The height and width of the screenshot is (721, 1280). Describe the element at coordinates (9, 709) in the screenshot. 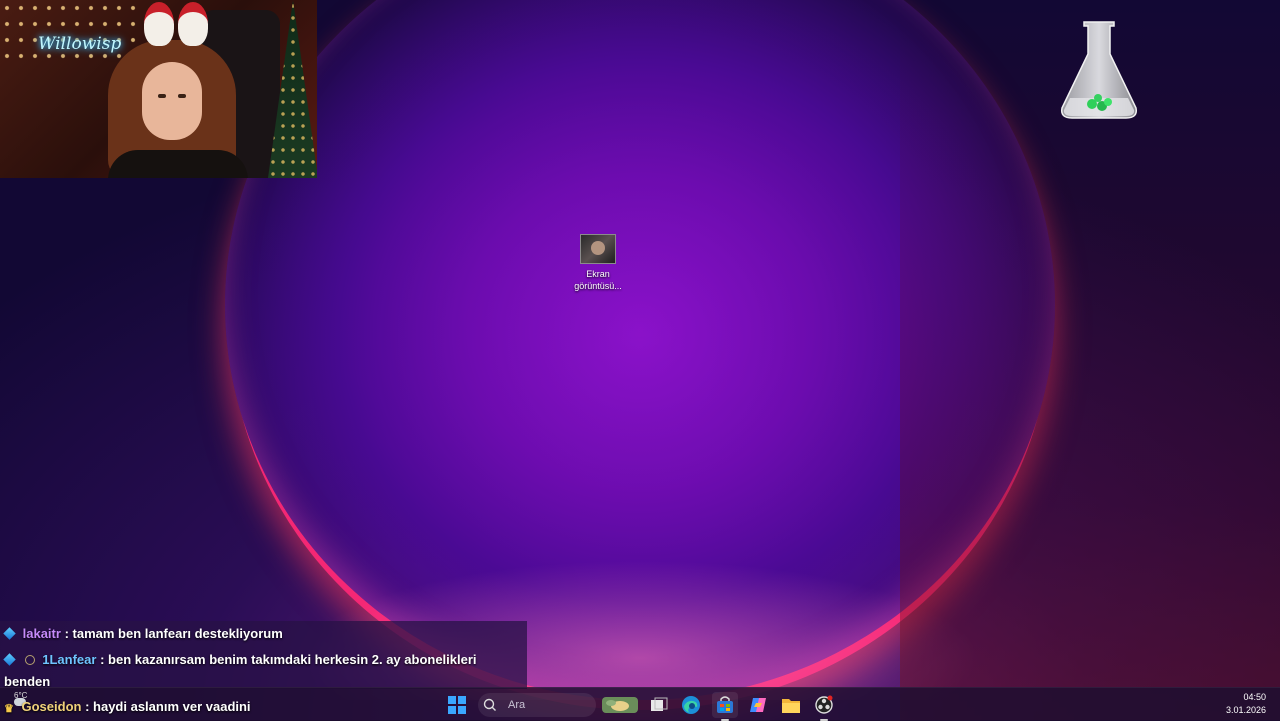

I see `crown-badge-icon: ♛` at that location.